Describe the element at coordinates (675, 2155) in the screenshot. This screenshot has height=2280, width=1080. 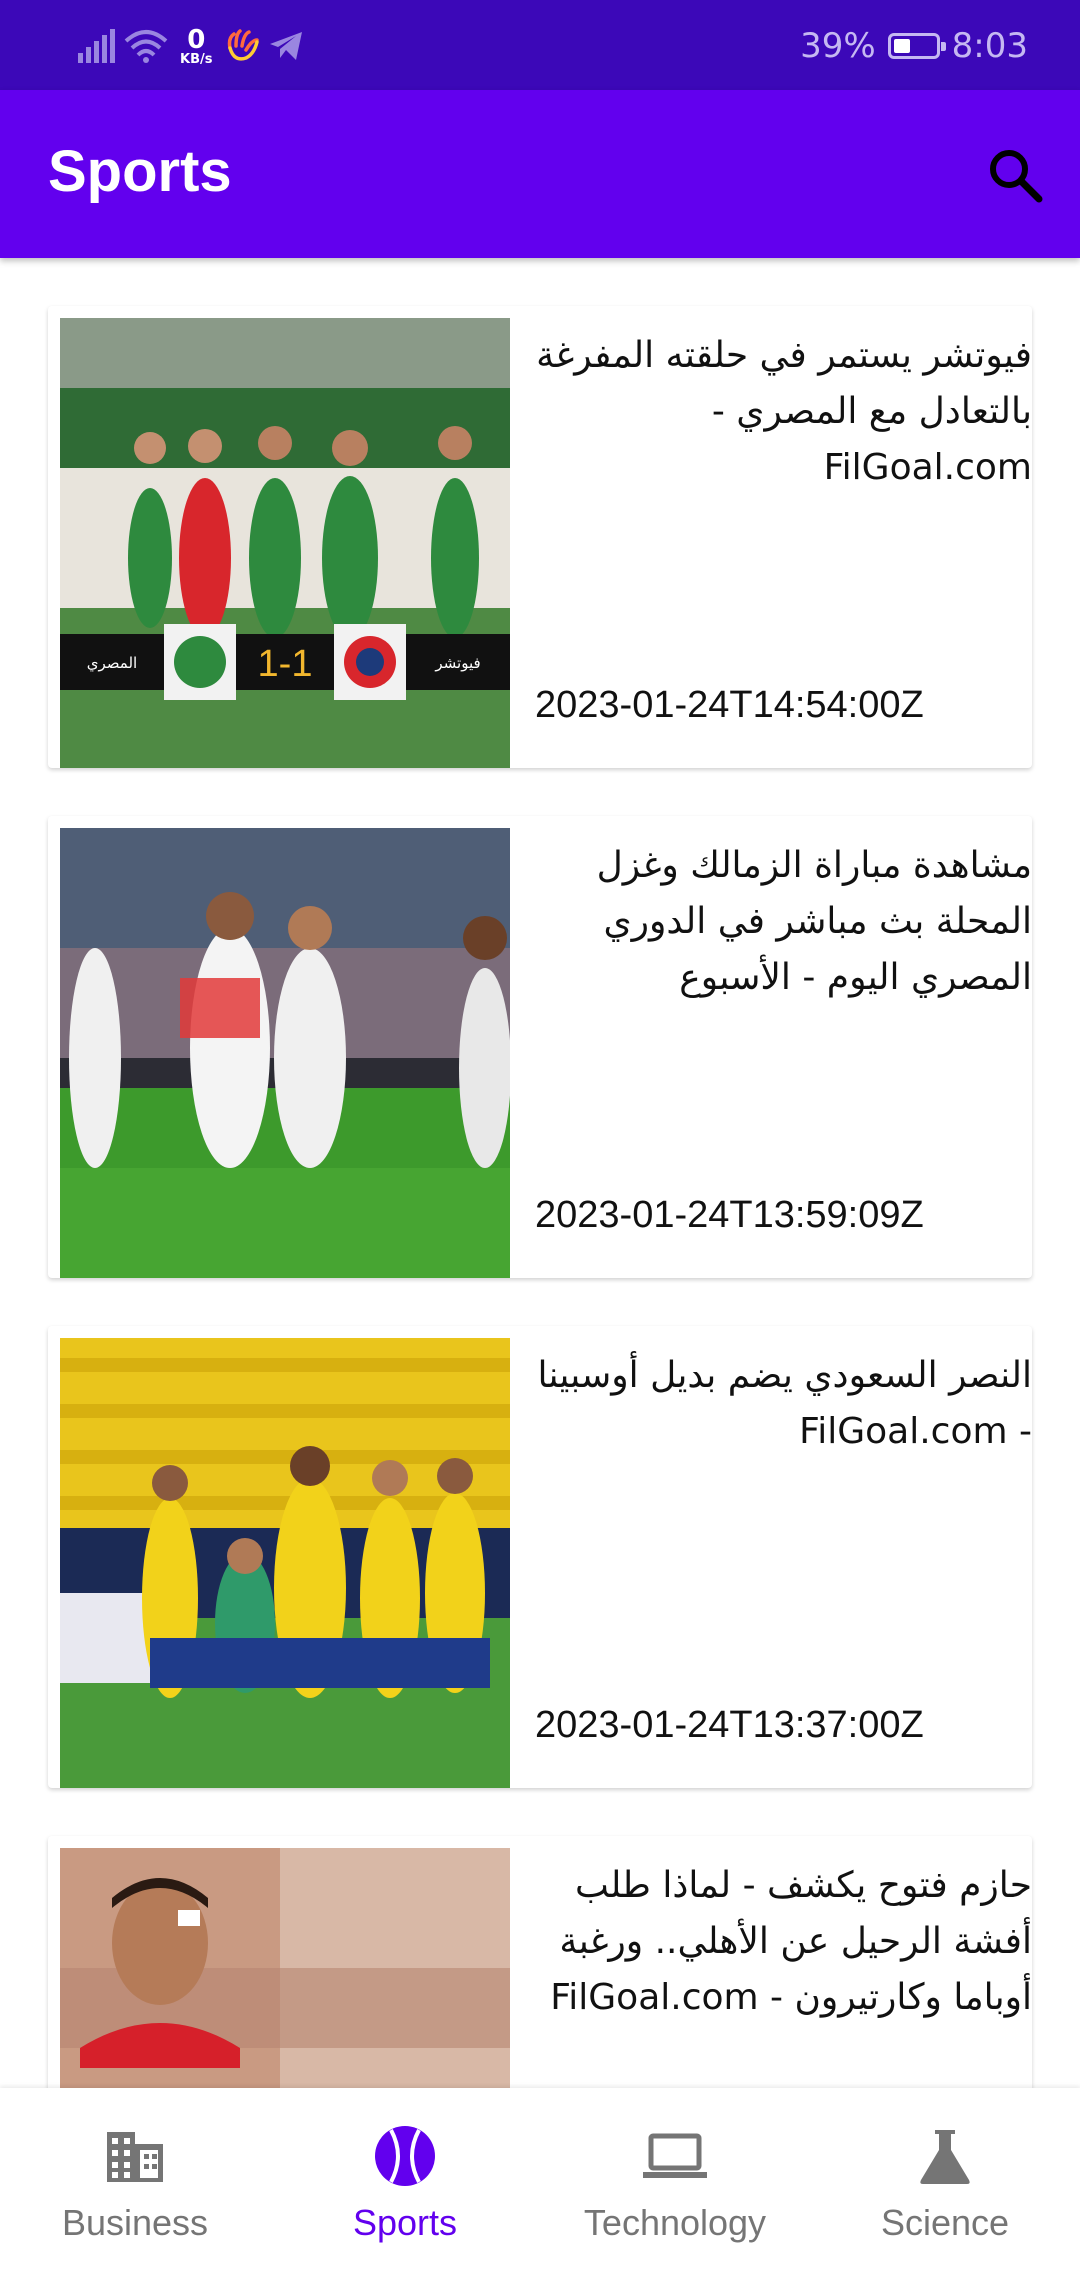
I see `laptop-icon` at that location.